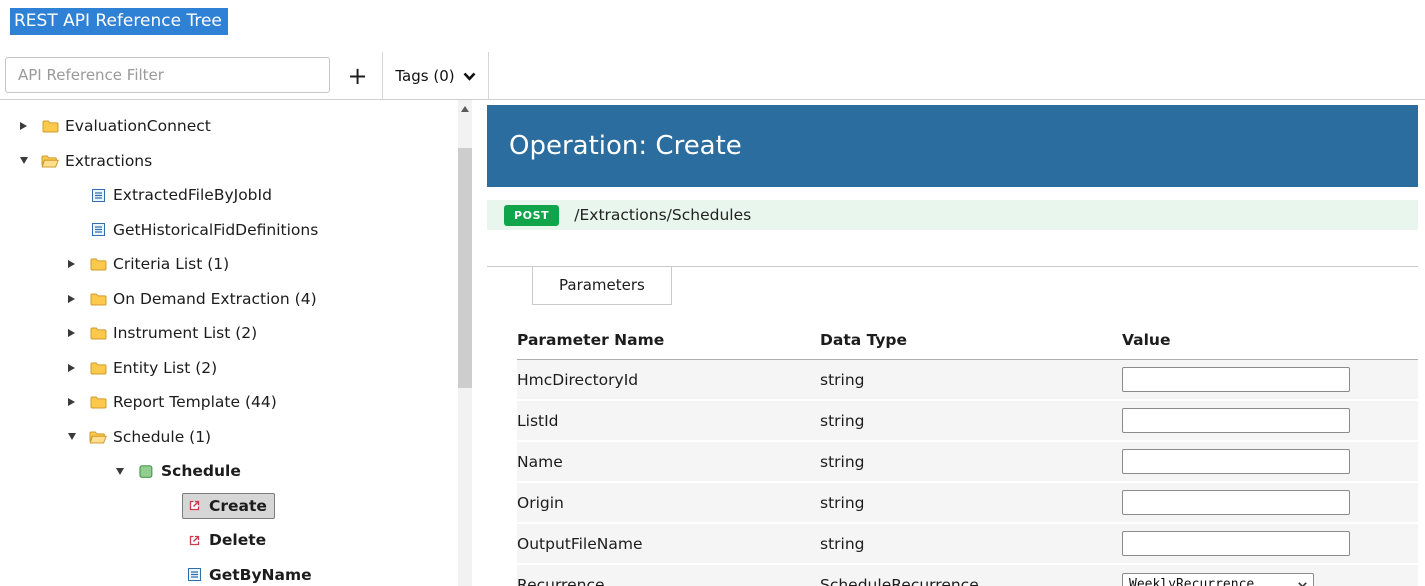 The height and width of the screenshot is (586, 1425). I want to click on param-row: Name string, so click(967, 462).